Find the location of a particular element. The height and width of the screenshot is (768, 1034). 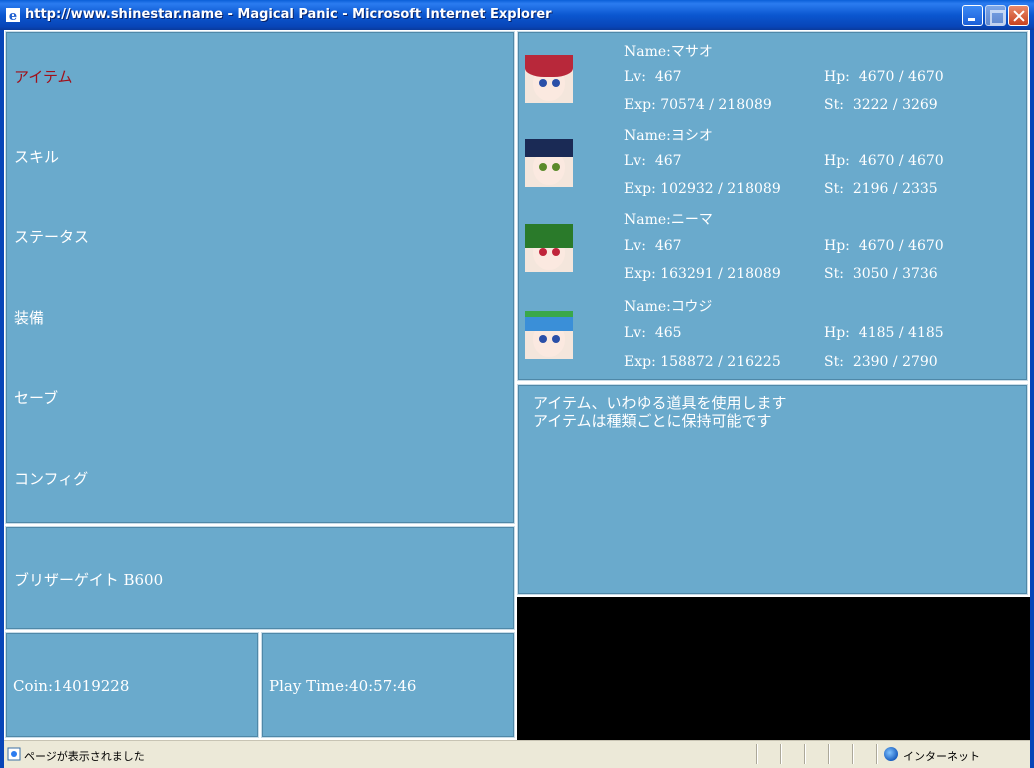

portrait-niima is located at coordinates (549, 248).